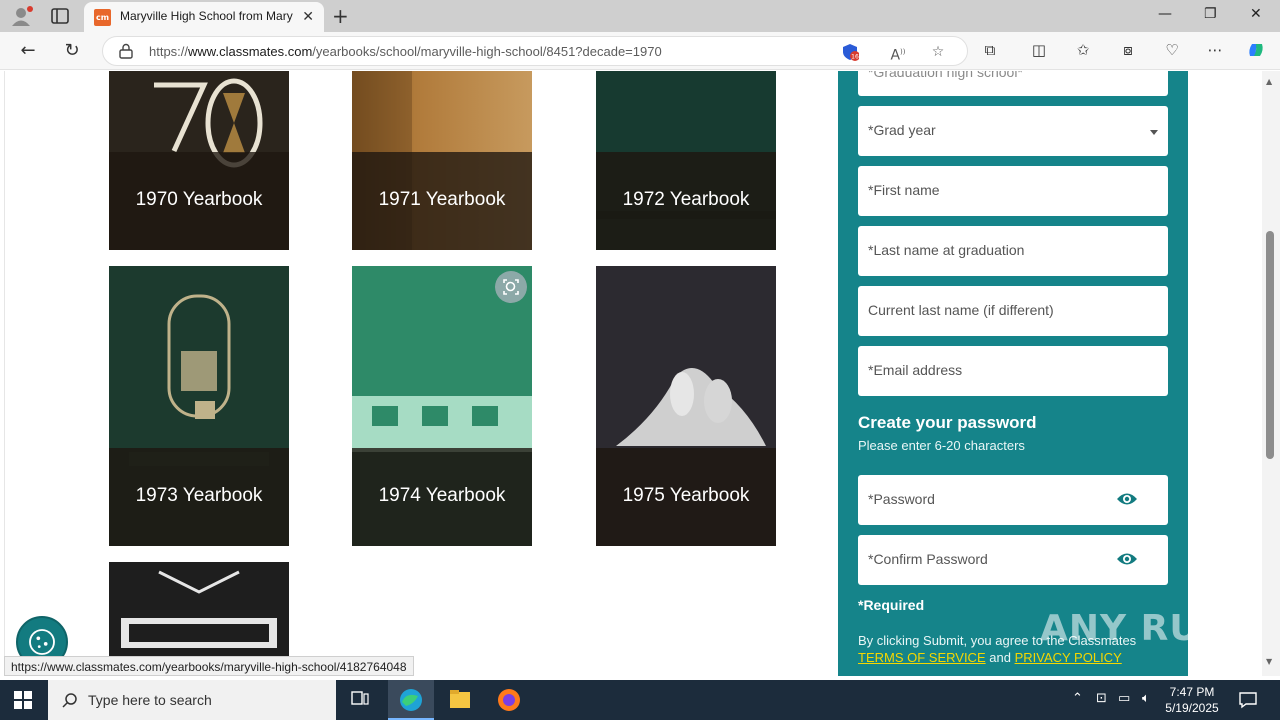 The height and width of the screenshot is (725, 1280). What do you see at coordinates (1124, 698) in the screenshot?
I see `network-icon: ▭` at bounding box center [1124, 698].